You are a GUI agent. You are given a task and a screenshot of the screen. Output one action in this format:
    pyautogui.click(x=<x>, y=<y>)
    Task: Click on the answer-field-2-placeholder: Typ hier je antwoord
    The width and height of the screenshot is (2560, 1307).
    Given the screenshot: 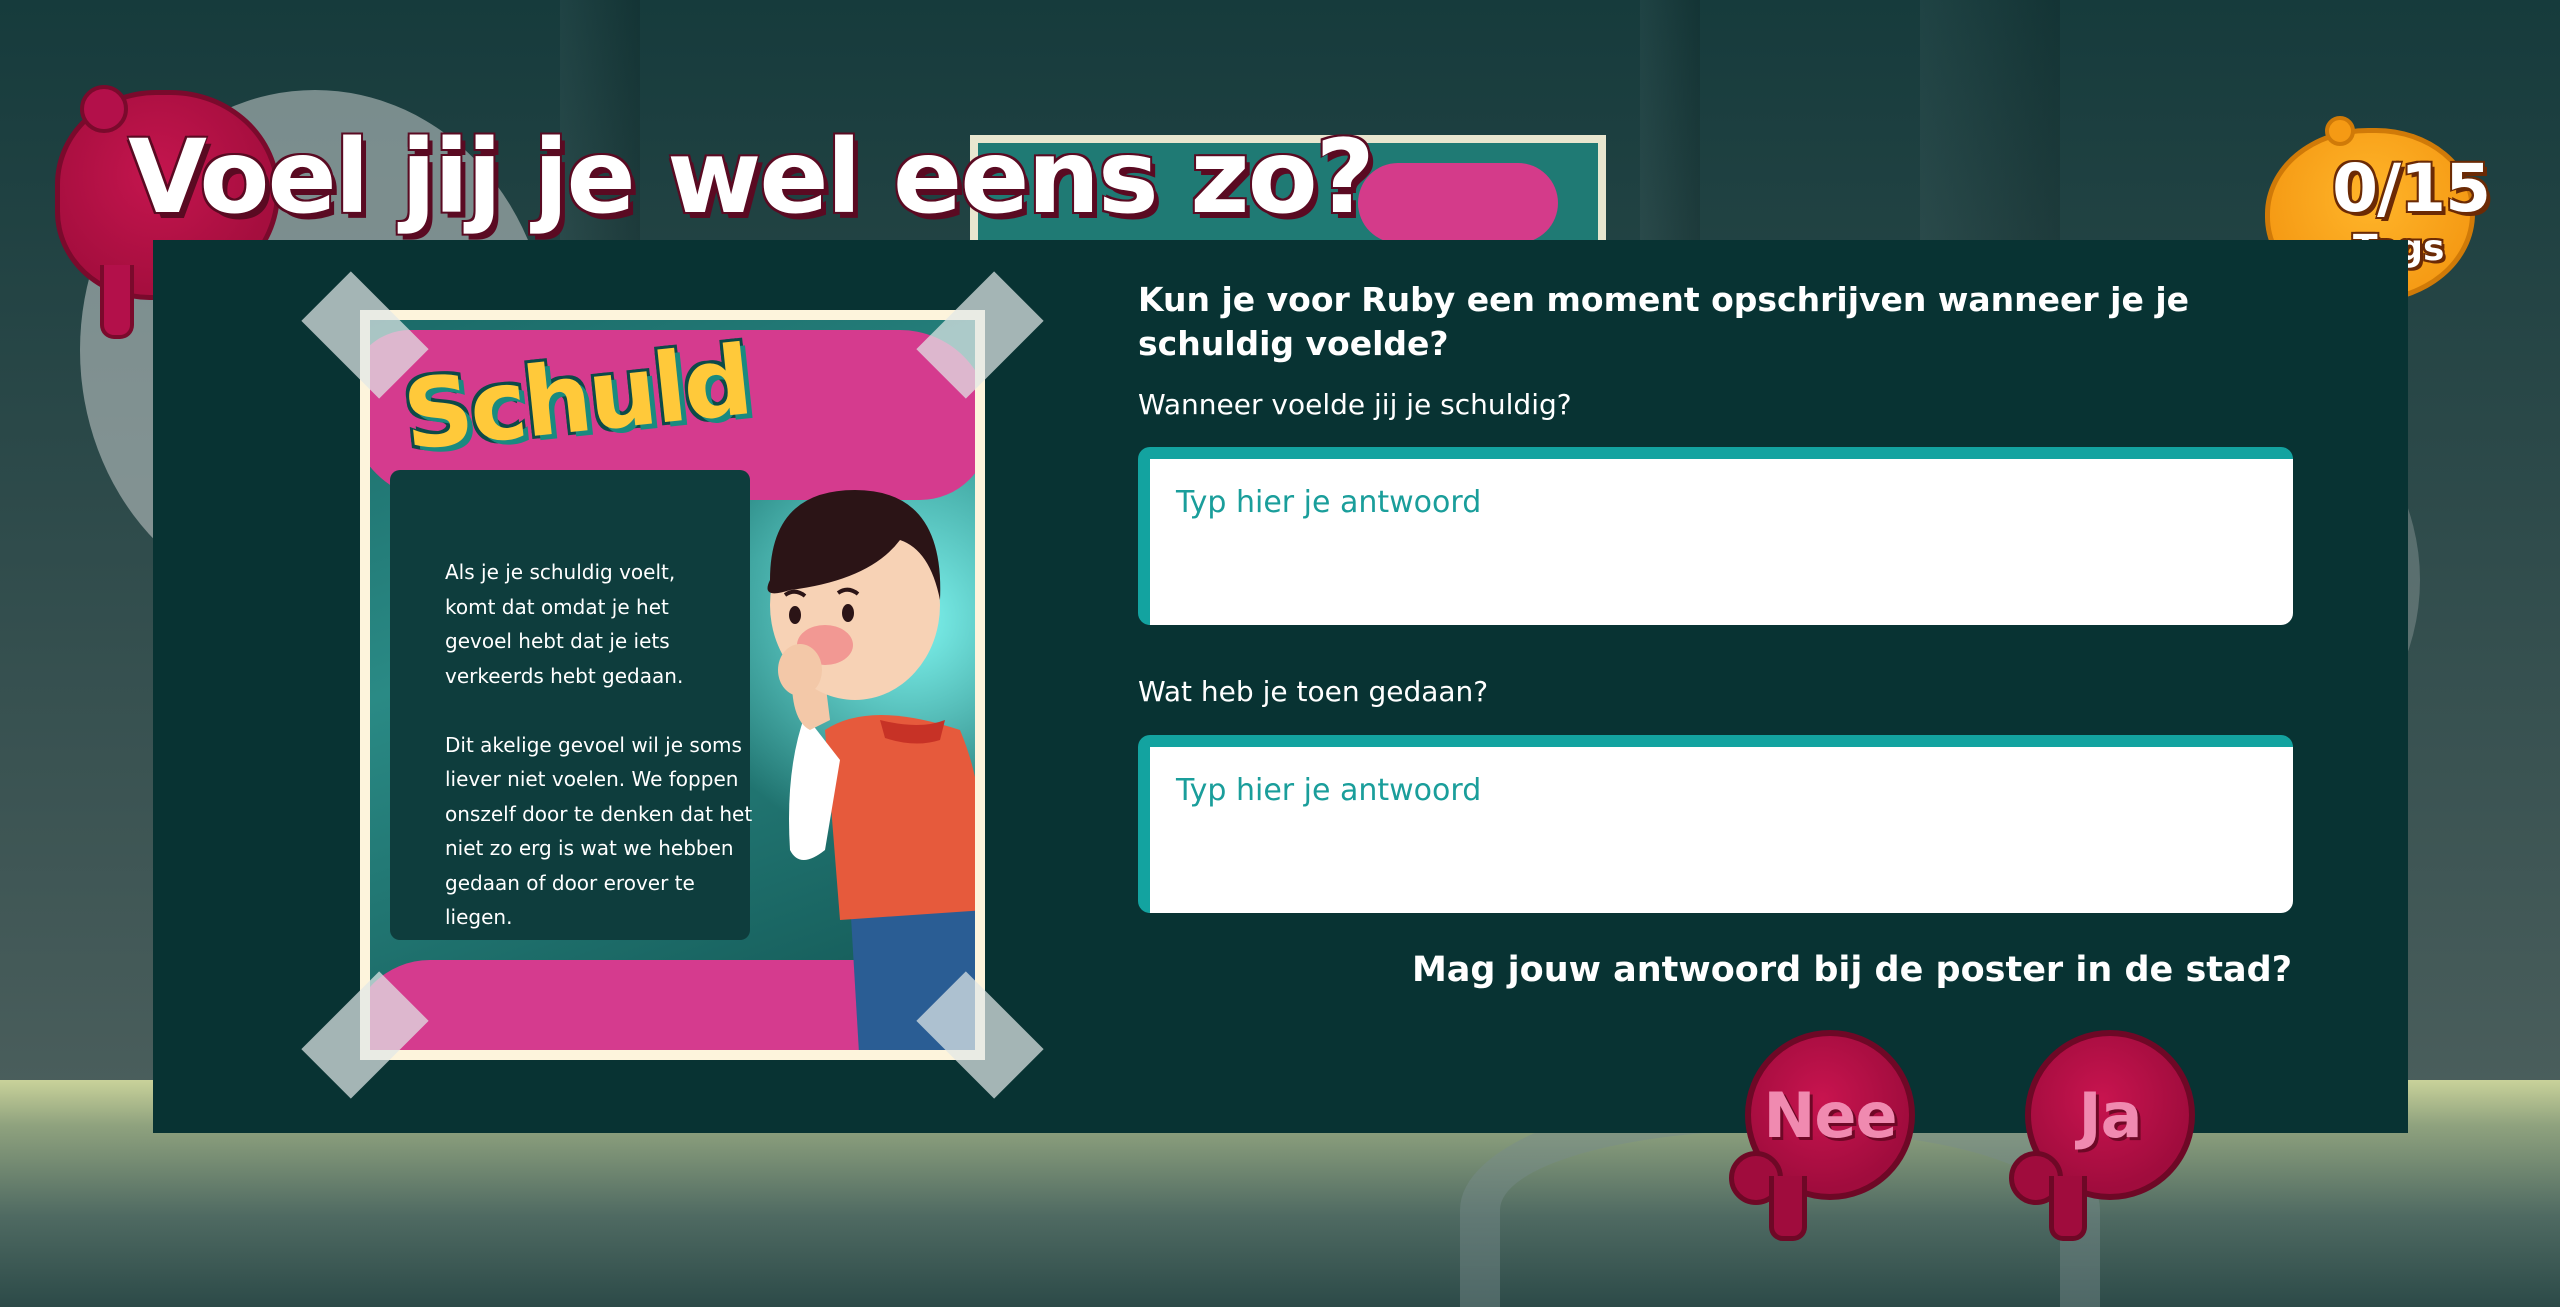 What is the action you would take?
    pyautogui.click(x=1329, y=790)
    